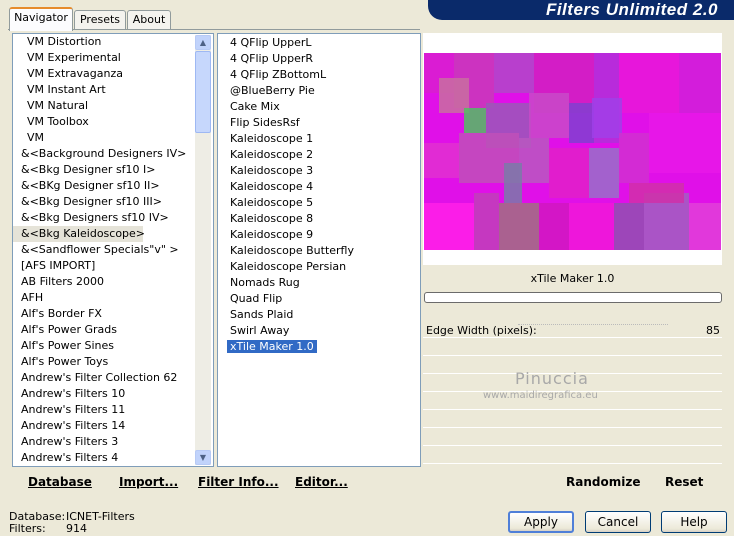  I want to click on scroll-thumb, so click(203, 92).